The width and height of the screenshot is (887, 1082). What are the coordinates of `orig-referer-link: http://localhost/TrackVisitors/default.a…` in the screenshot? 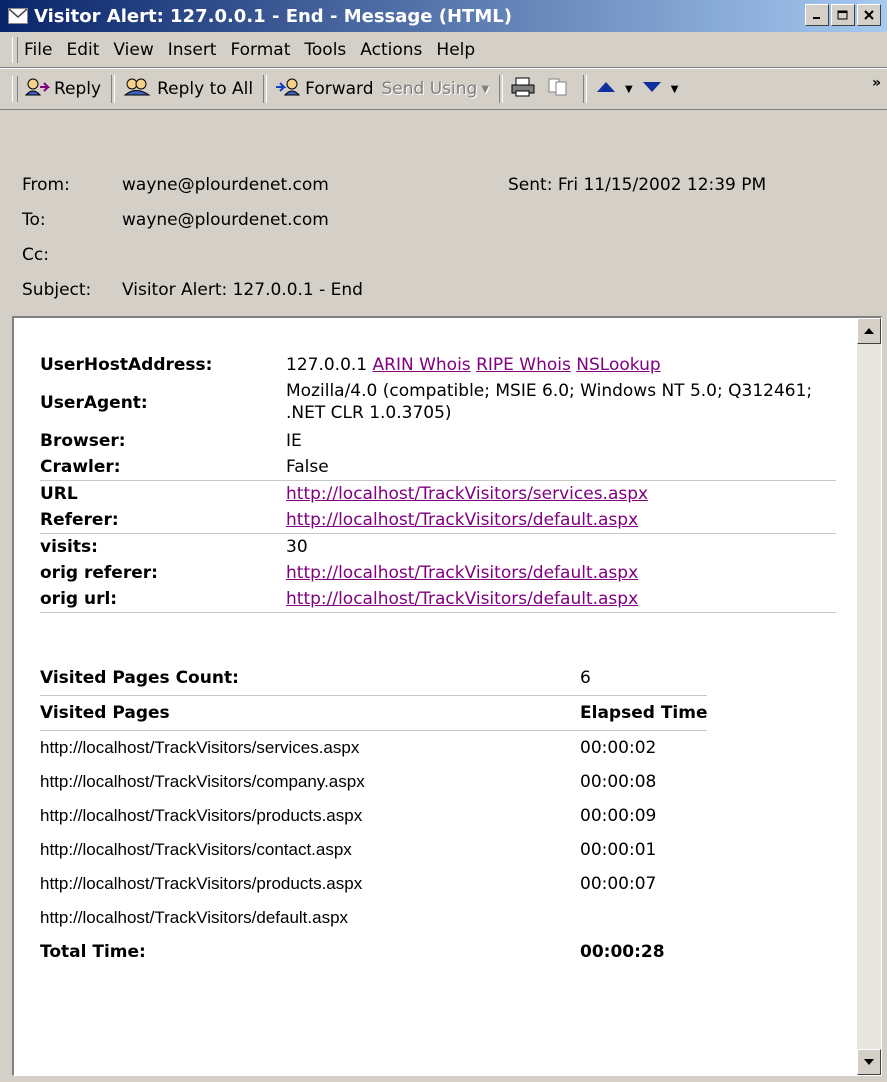 It's located at (462, 573).